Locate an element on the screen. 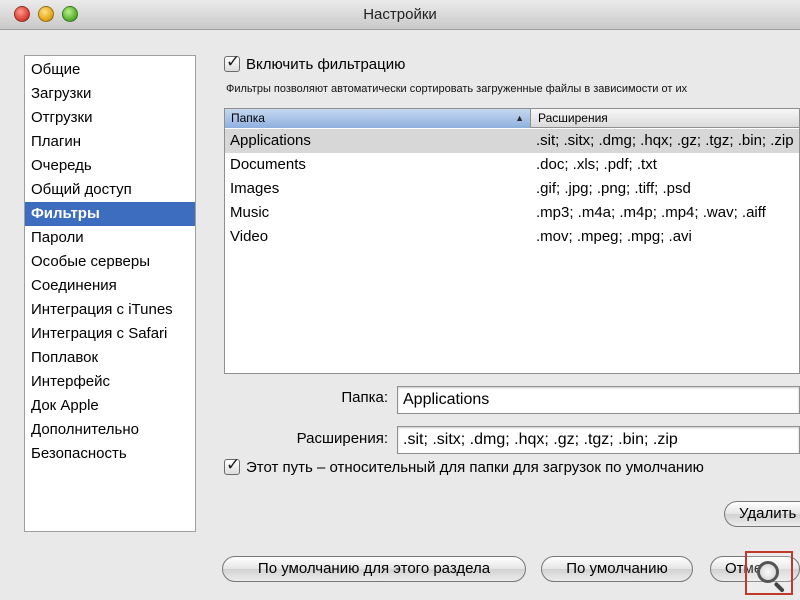  zoom-overlay is located at coordinates (769, 573).